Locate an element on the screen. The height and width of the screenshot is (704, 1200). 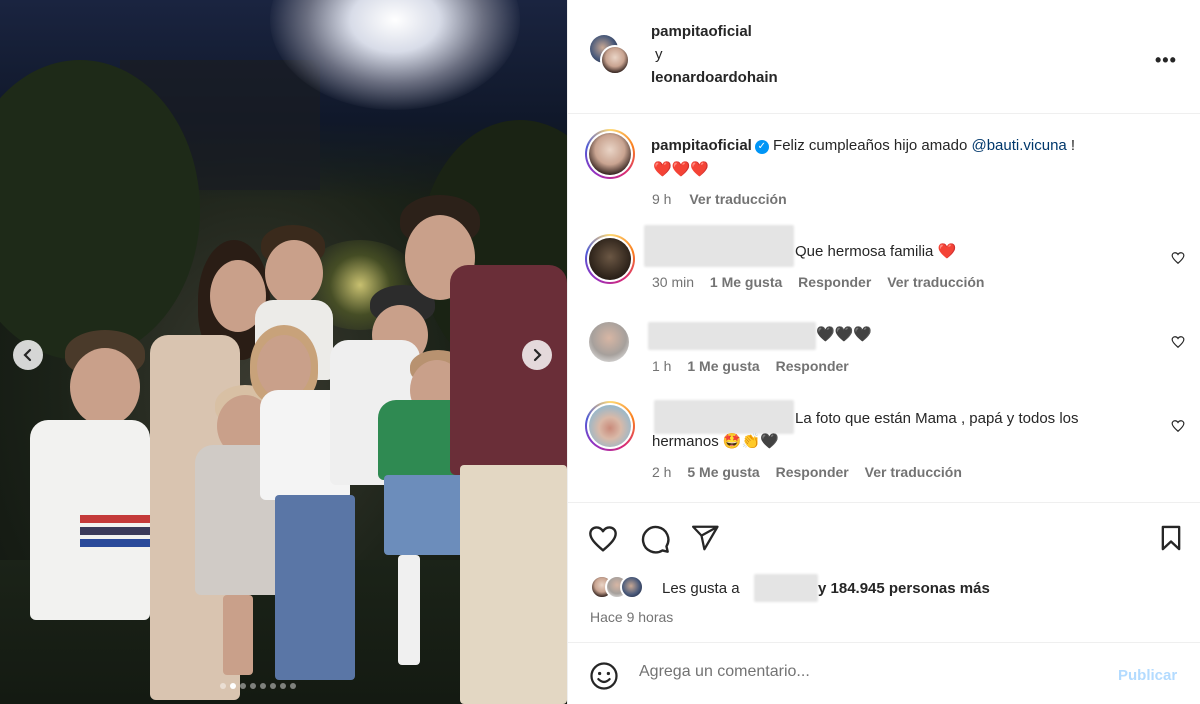
carousel-dot-active is located at coordinates (233, 686).